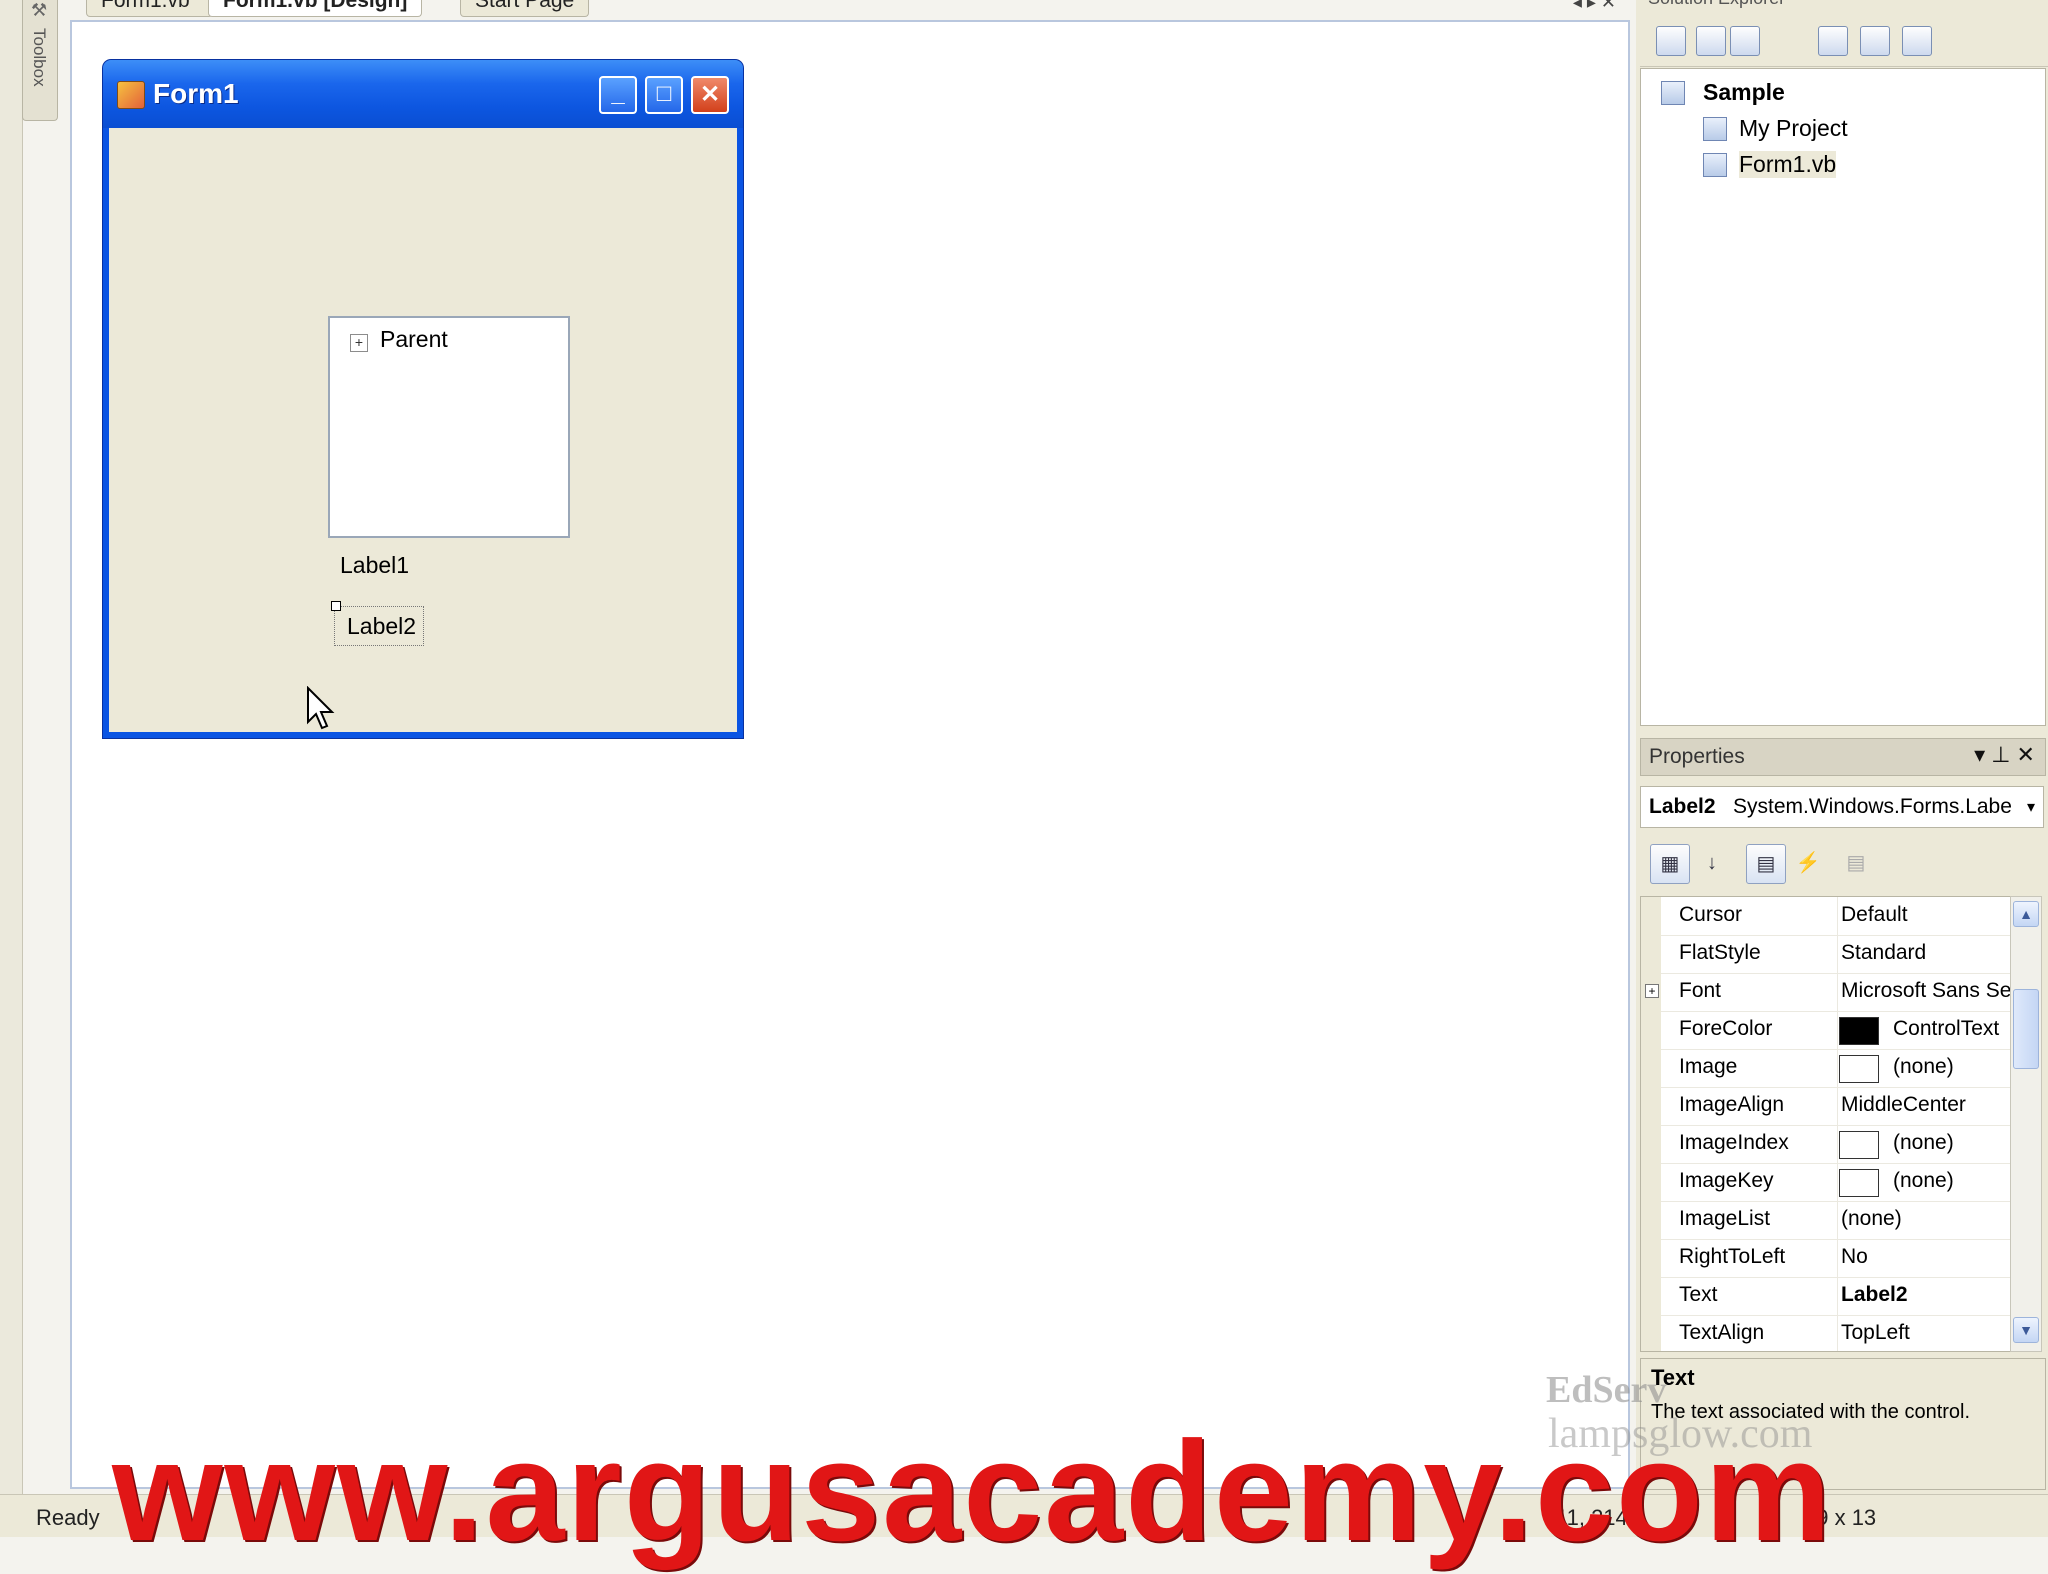 This screenshot has height=1574, width=2048. What do you see at coordinates (382, 626) in the screenshot?
I see `label2-text: Label2` at bounding box center [382, 626].